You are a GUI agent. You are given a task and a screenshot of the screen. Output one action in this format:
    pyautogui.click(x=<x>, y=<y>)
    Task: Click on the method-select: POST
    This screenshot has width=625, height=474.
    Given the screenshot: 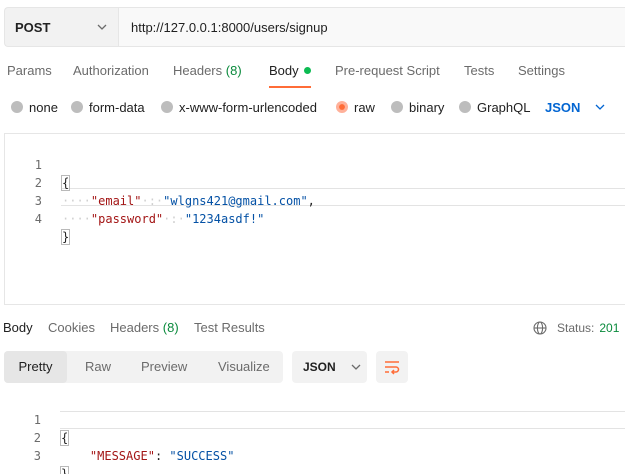 What is the action you would take?
    pyautogui.click(x=61, y=27)
    